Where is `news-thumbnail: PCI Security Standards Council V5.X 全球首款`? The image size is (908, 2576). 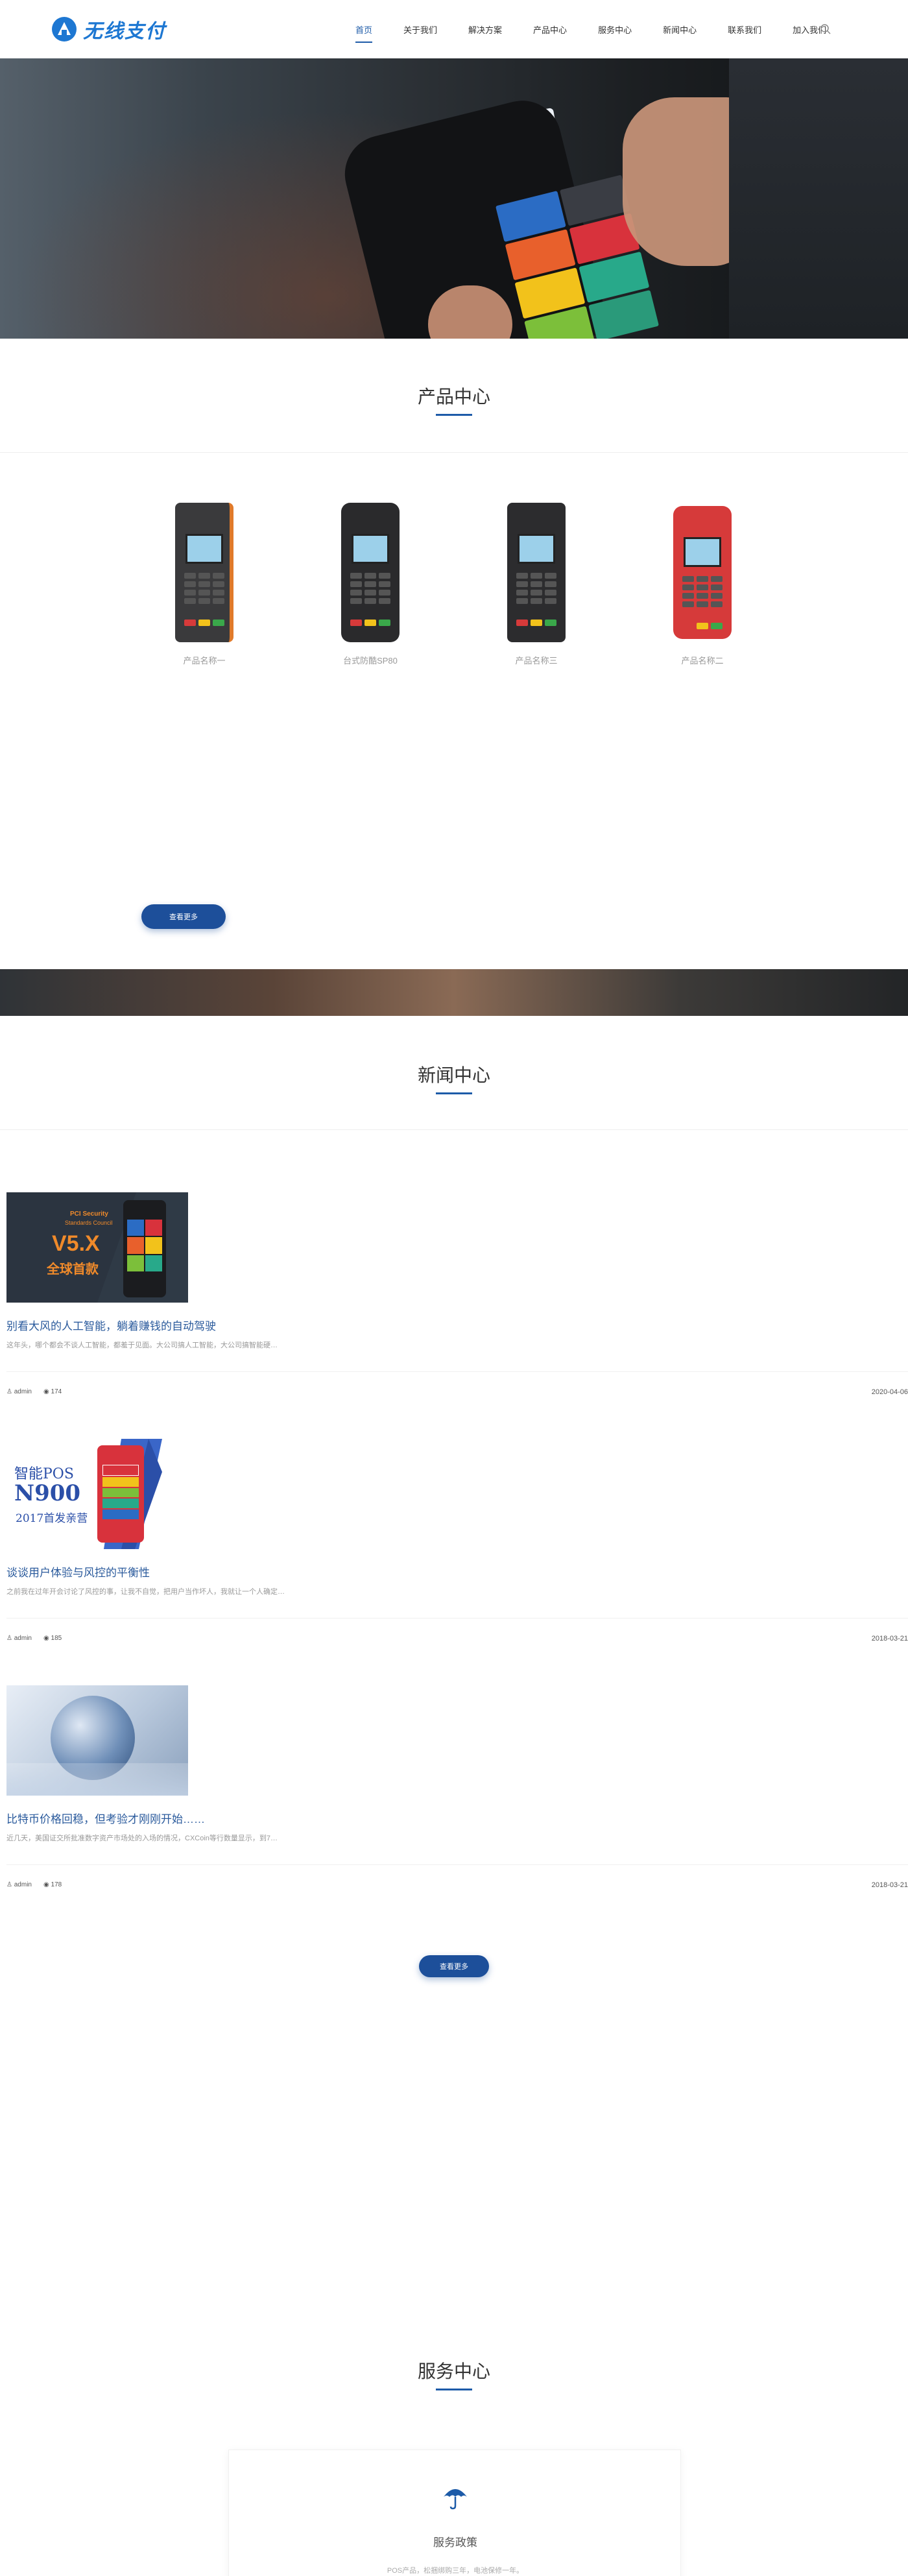 news-thumbnail: PCI Security Standards Council V5.X 全球首款 is located at coordinates (97, 1247).